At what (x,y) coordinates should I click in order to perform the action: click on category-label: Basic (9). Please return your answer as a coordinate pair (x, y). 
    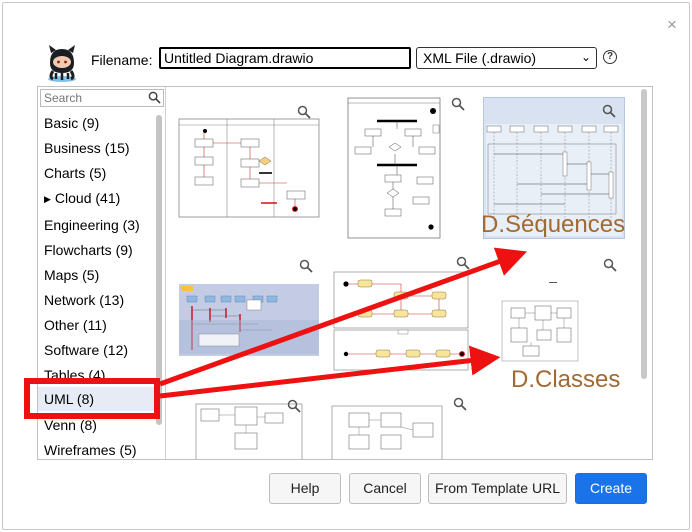
    Looking at the image, I should click on (72, 123).